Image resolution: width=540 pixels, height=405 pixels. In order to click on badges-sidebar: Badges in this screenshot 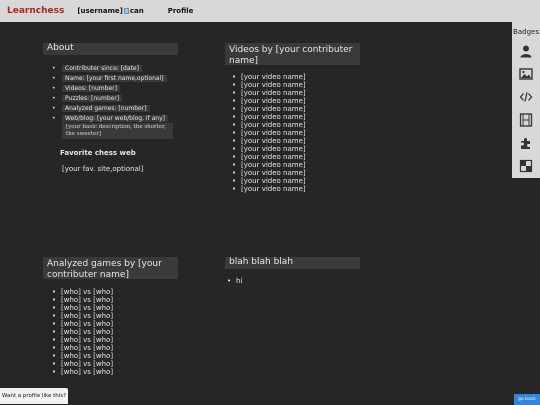, I will do `click(526, 100)`.